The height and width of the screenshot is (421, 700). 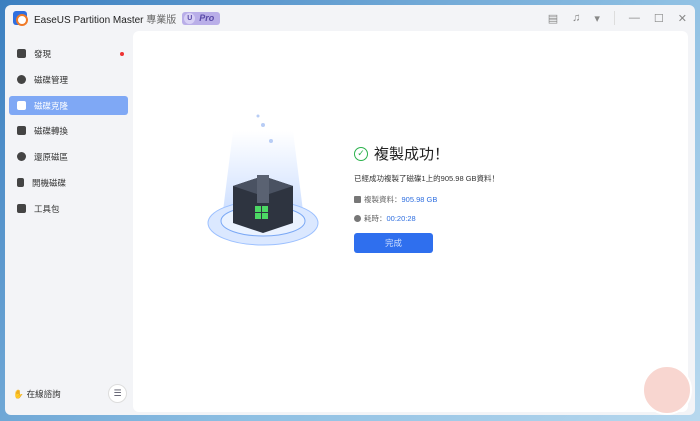 I want to click on sidebar-item-partition-recovery: 還原磁區, so click(x=68, y=156).